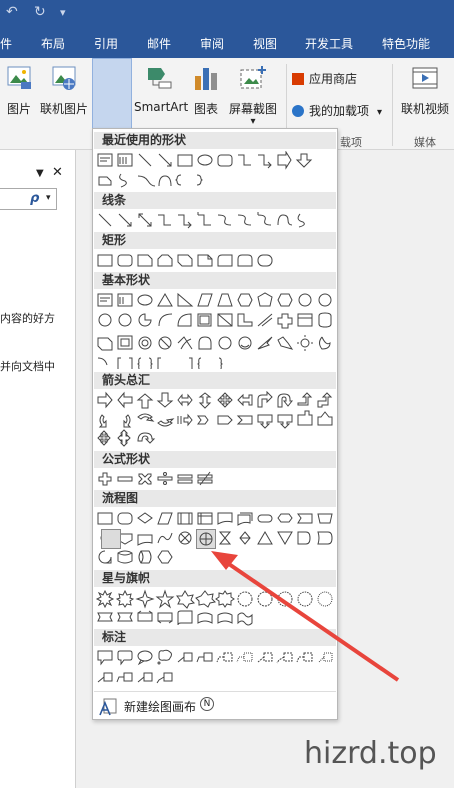  What do you see at coordinates (370, 753) in the screenshot?
I see `watermark: hizrd.top` at bounding box center [370, 753].